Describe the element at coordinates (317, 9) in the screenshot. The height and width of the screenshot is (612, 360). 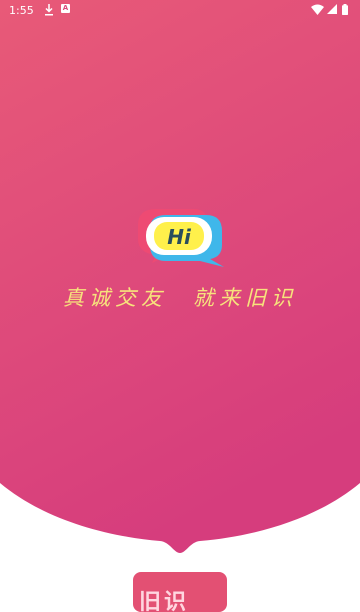
I see `wifi-icon` at that location.